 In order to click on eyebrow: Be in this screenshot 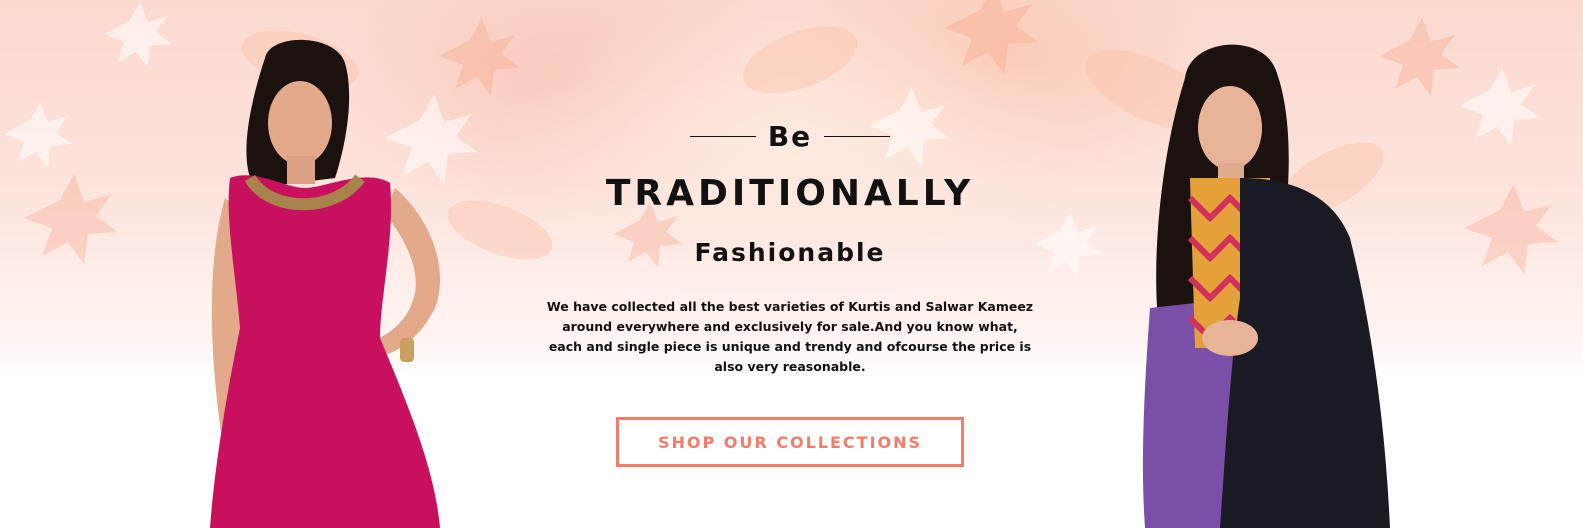, I will do `click(790, 136)`.